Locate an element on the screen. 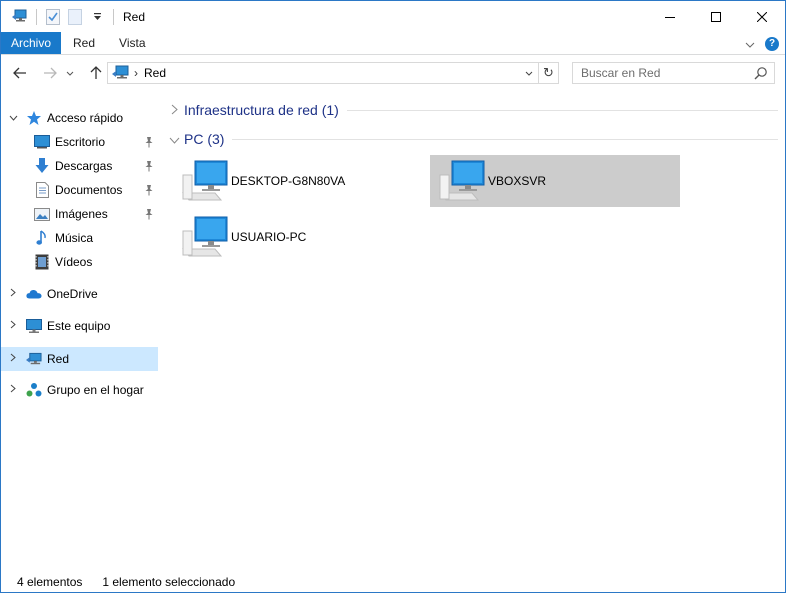 The image size is (786, 593). ribbon-actions: ? is located at coordinates (762, 43).